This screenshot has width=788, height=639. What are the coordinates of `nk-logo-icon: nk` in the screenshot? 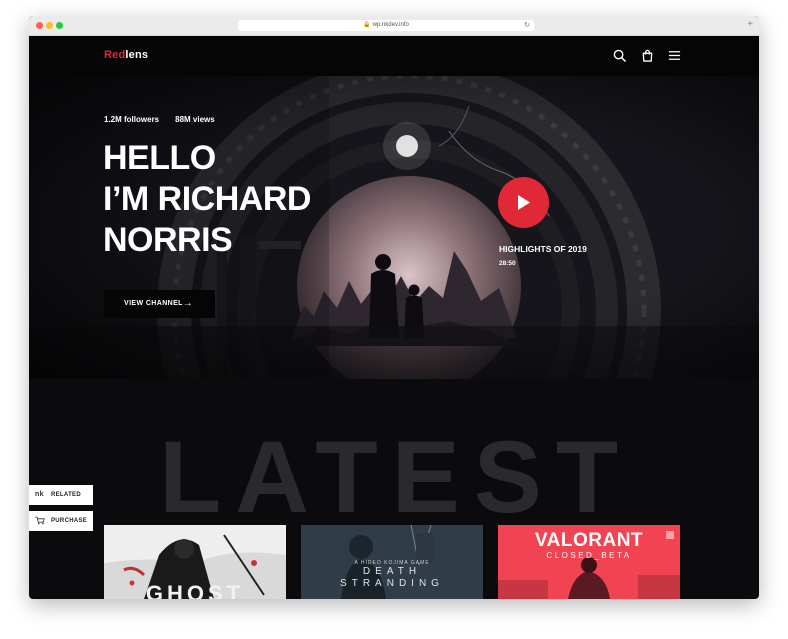 It's located at (39, 494).